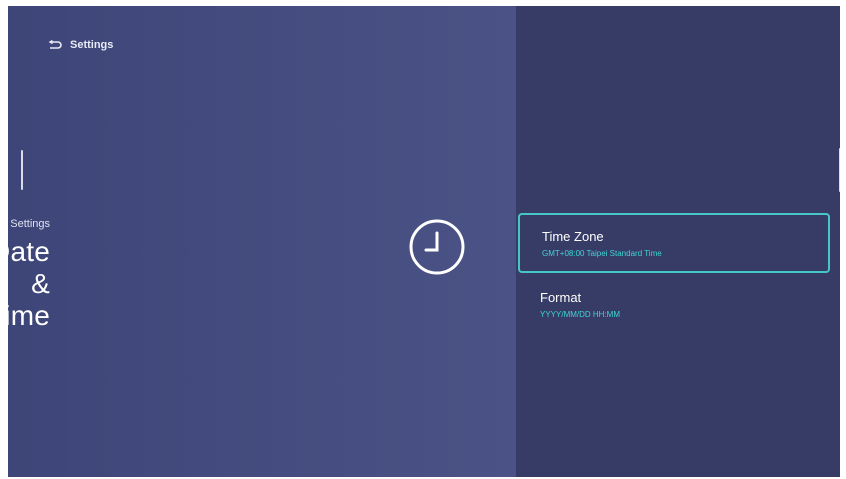 The height and width of the screenshot is (479, 846). I want to click on right-edge-indicator, so click(839, 170).